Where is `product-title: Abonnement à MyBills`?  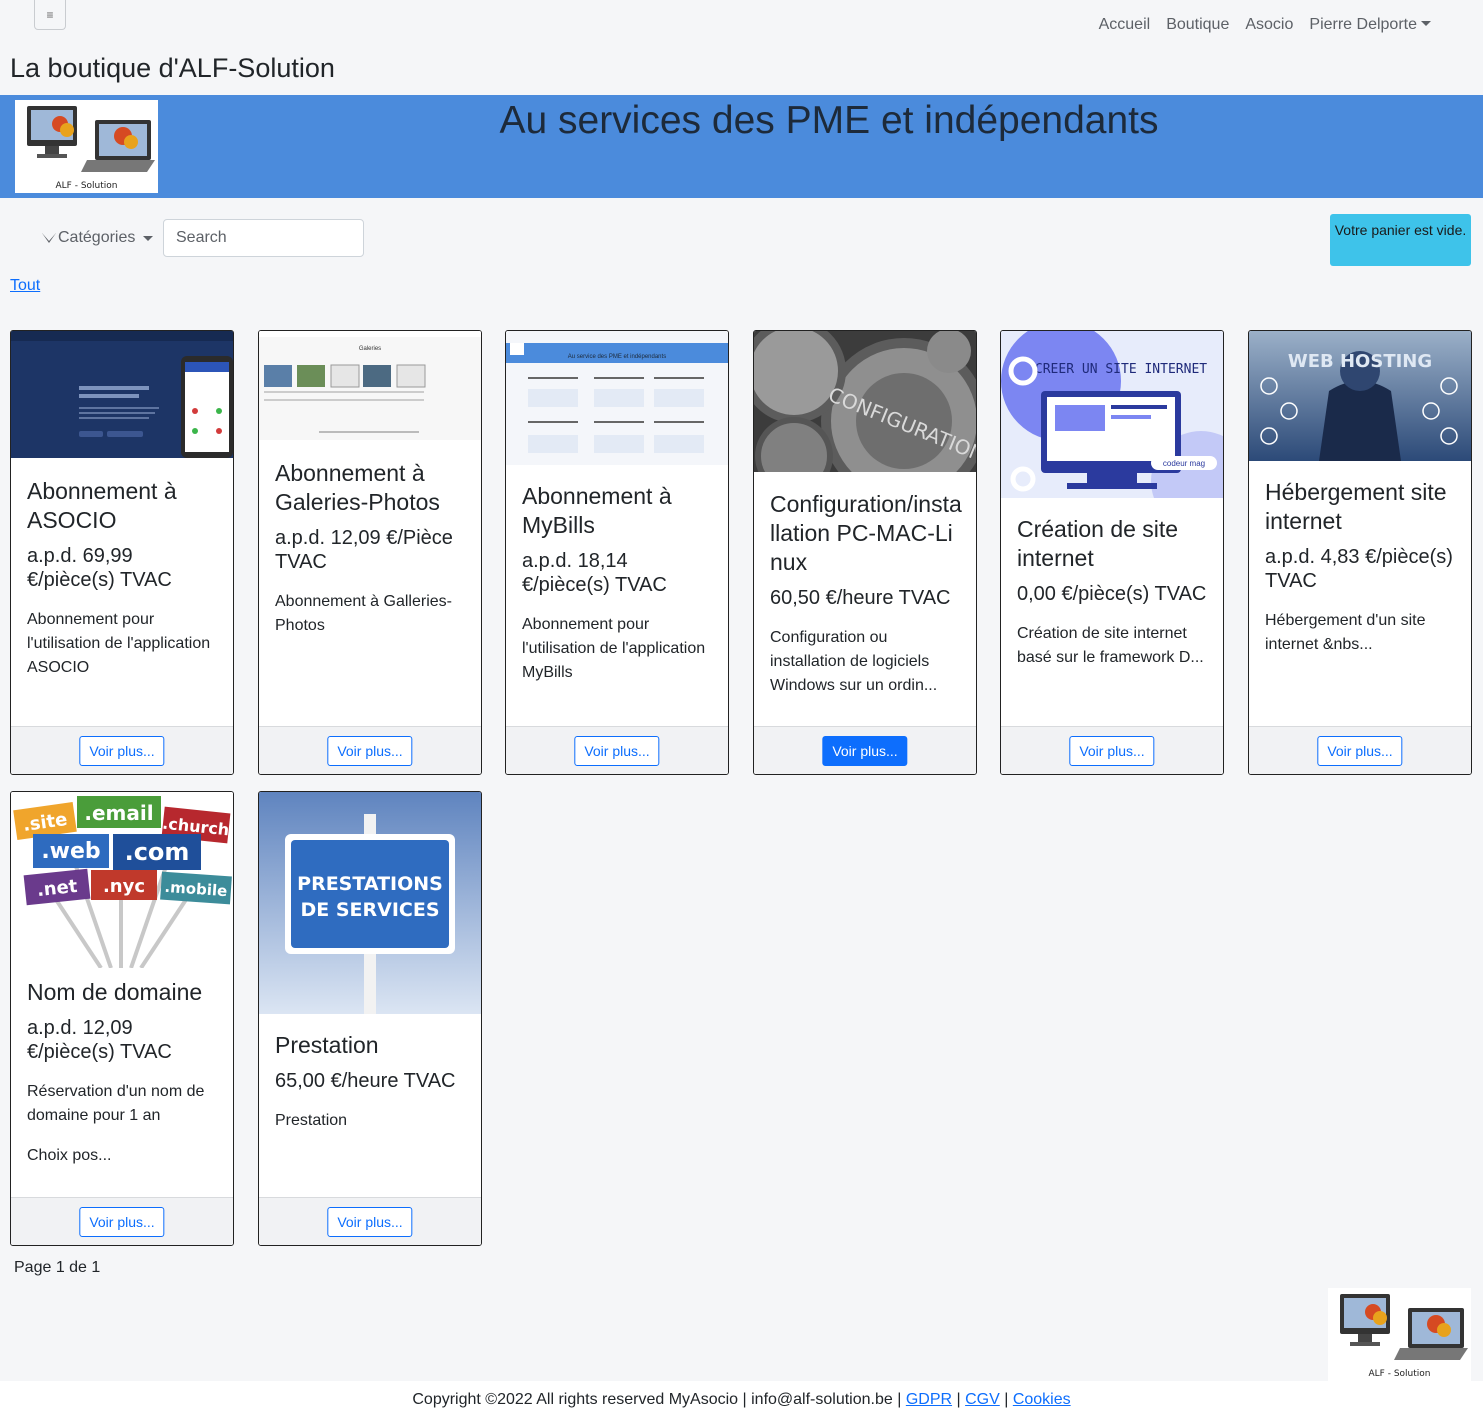
product-title: Abonnement à MyBills is located at coordinates (597, 510).